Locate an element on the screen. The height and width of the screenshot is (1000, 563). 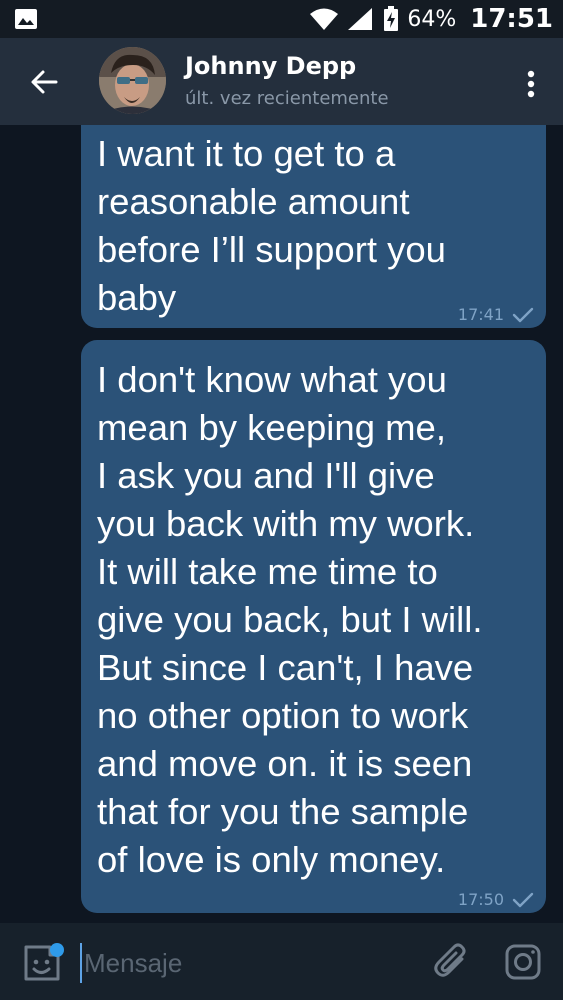
contact-name: Johnny Depp is located at coordinates (270, 66).